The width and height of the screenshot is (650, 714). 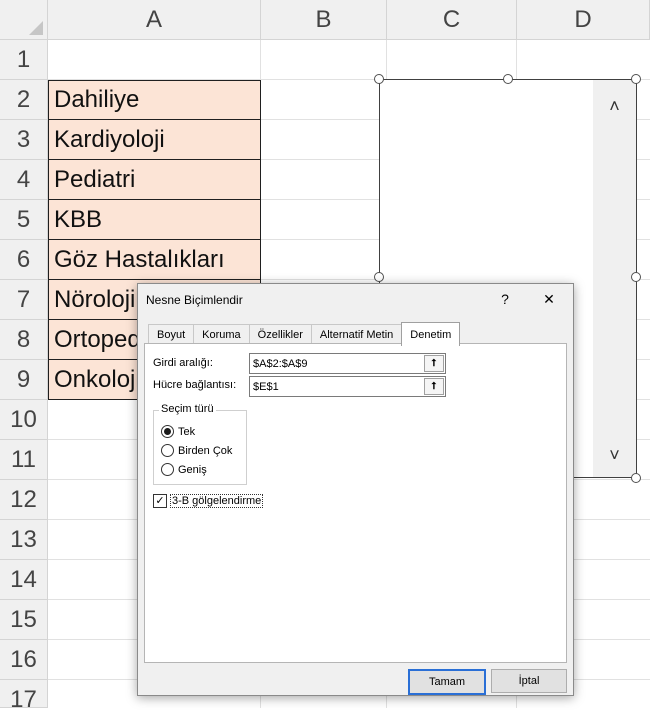 I want to click on resize-handle-top-right, so click(x=636, y=79).